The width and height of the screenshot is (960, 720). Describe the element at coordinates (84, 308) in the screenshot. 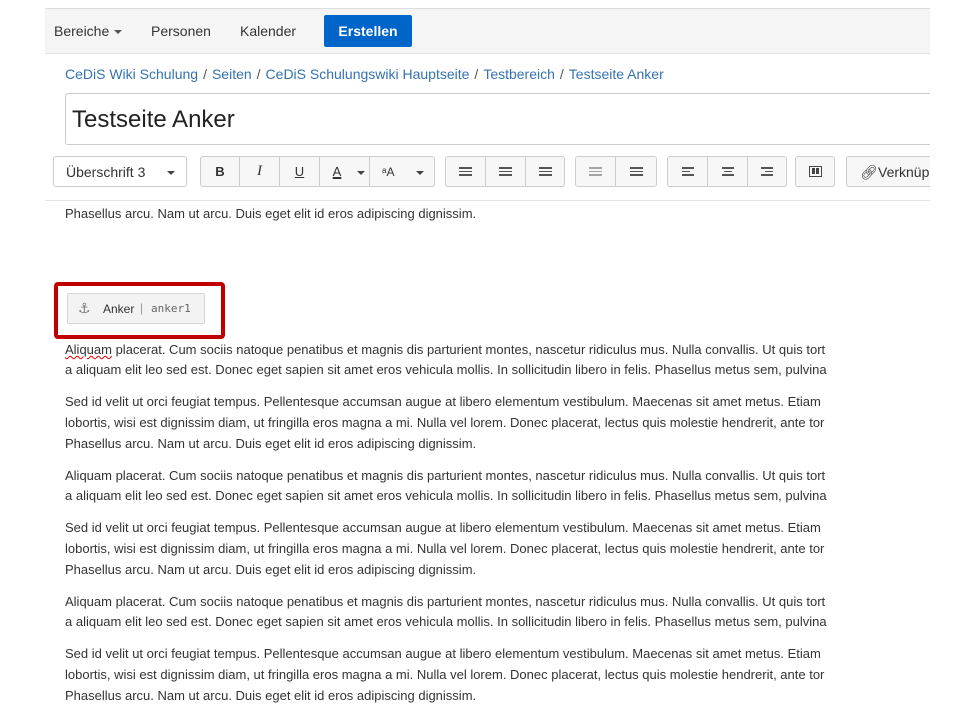

I see `anchor-icon: ⚓︎` at that location.